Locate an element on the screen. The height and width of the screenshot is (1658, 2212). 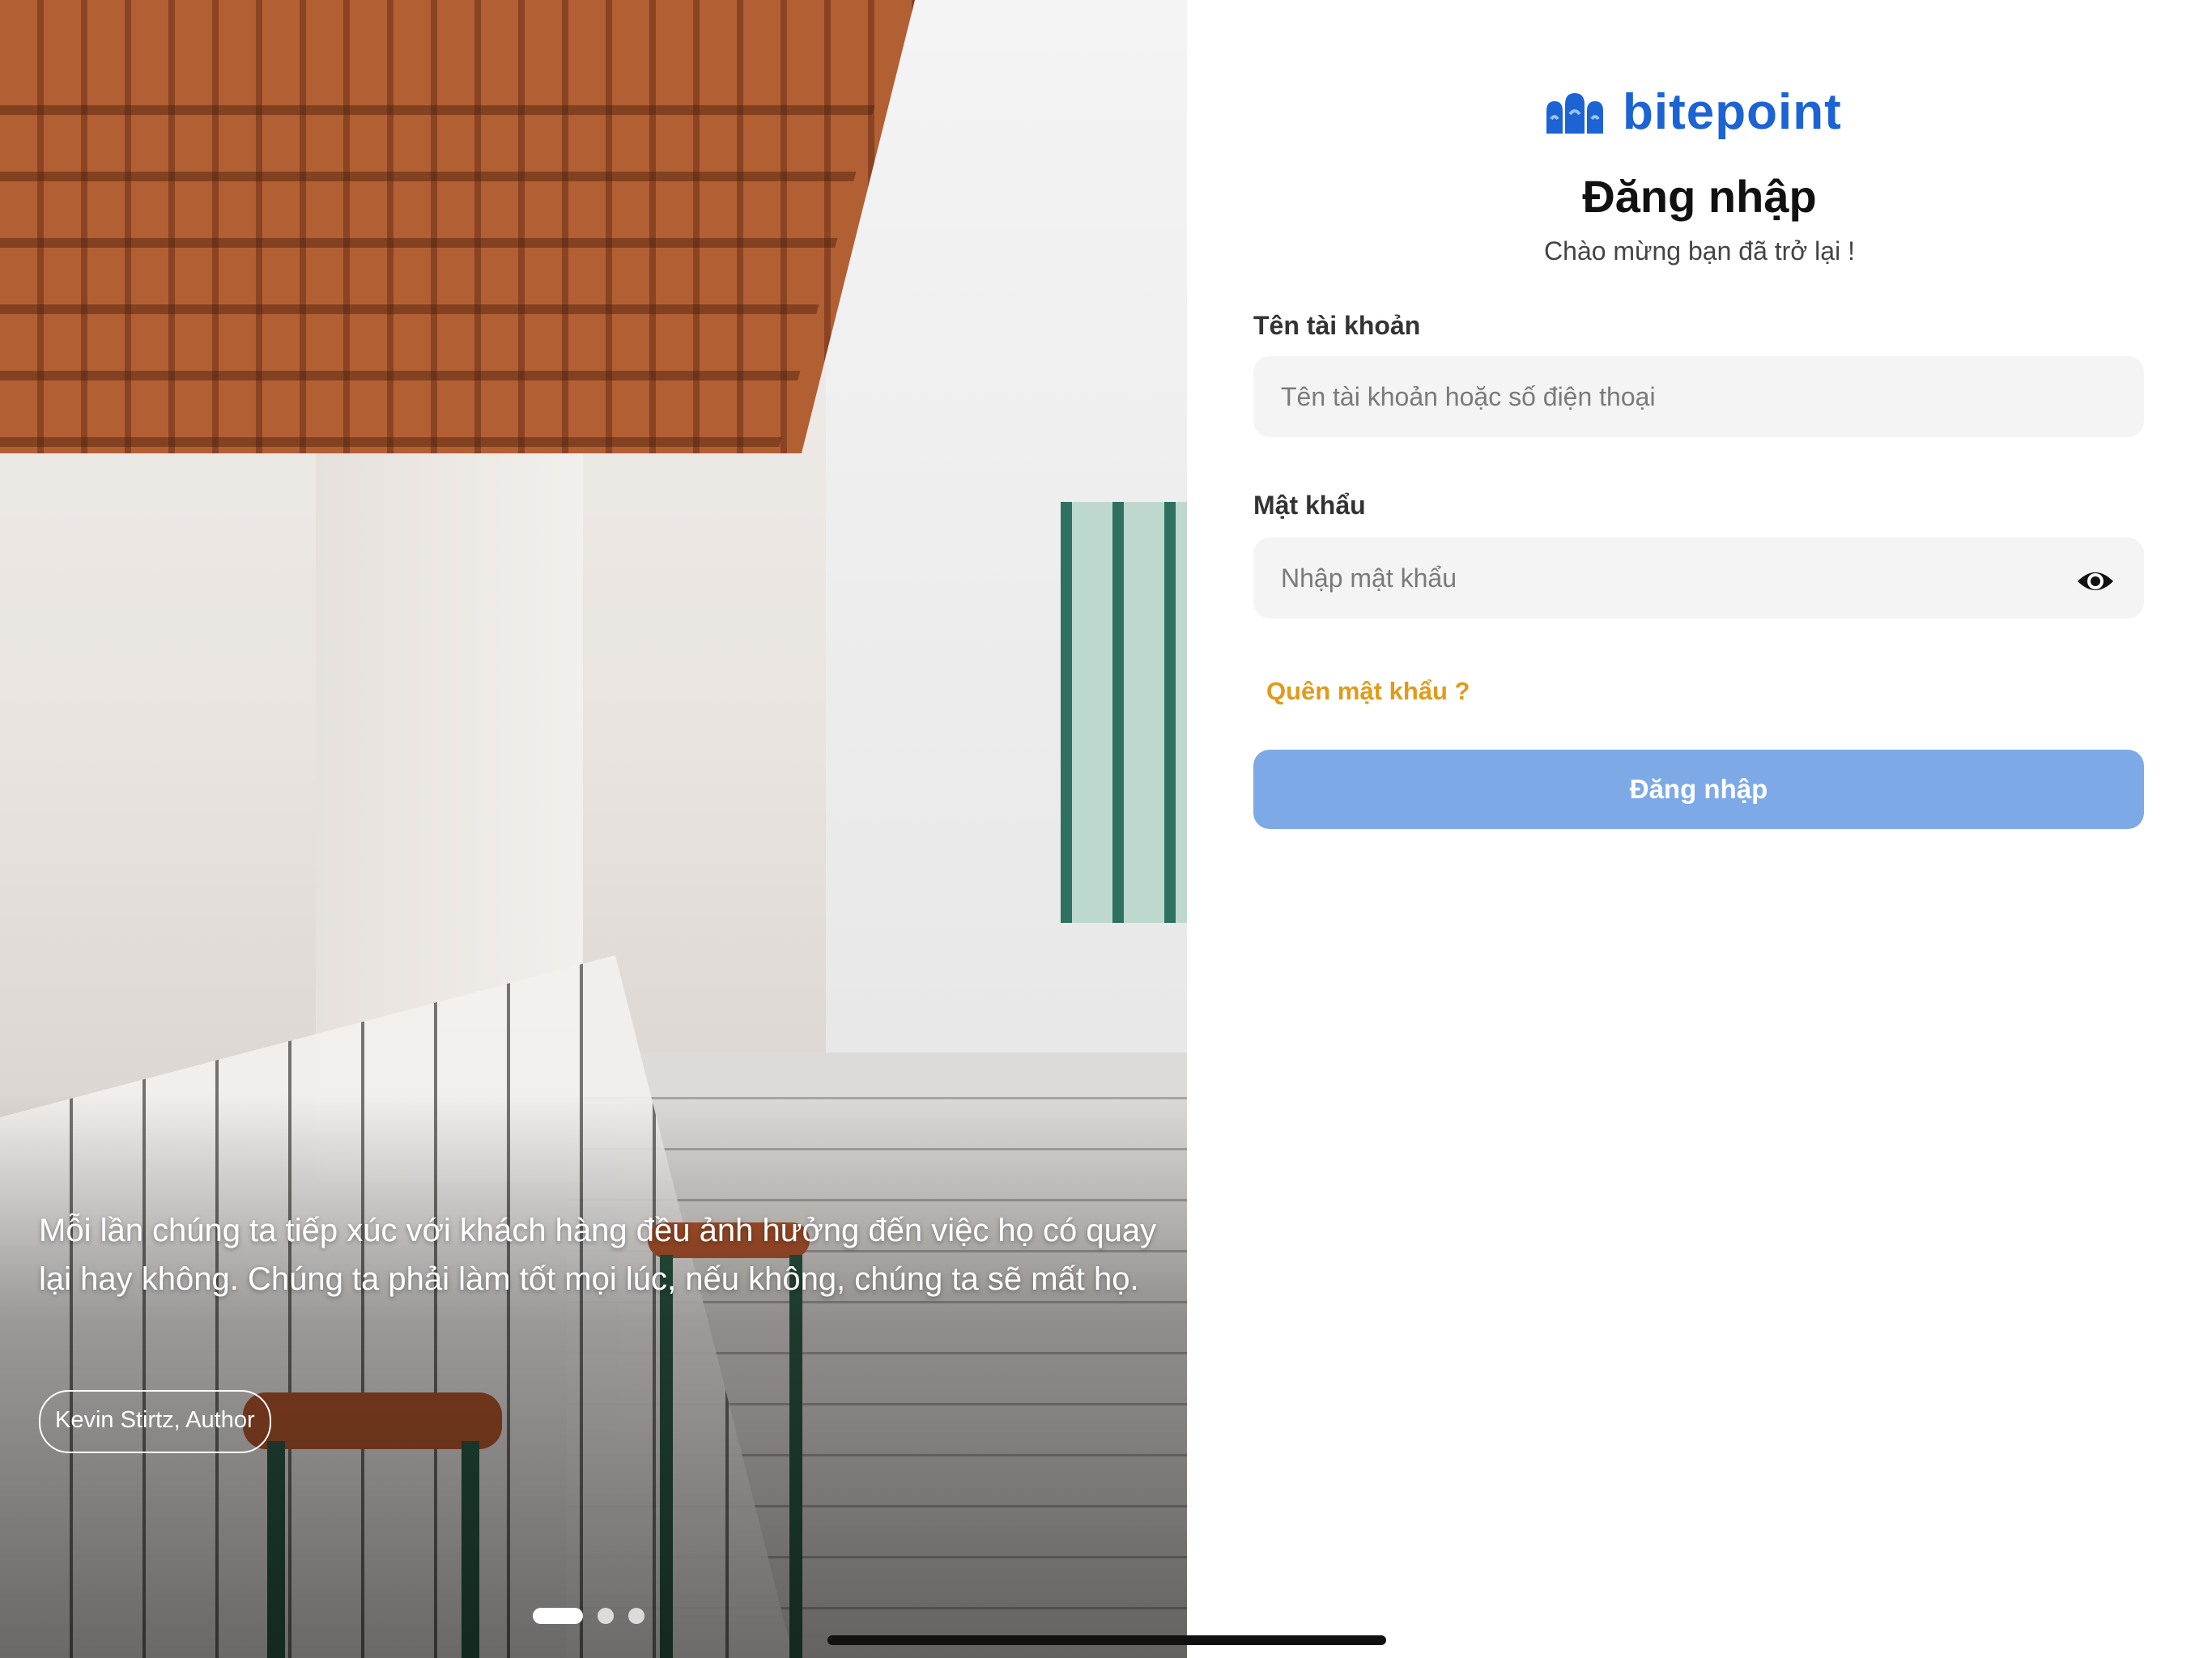
home-indicator is located at coordinates (1106, 1640).